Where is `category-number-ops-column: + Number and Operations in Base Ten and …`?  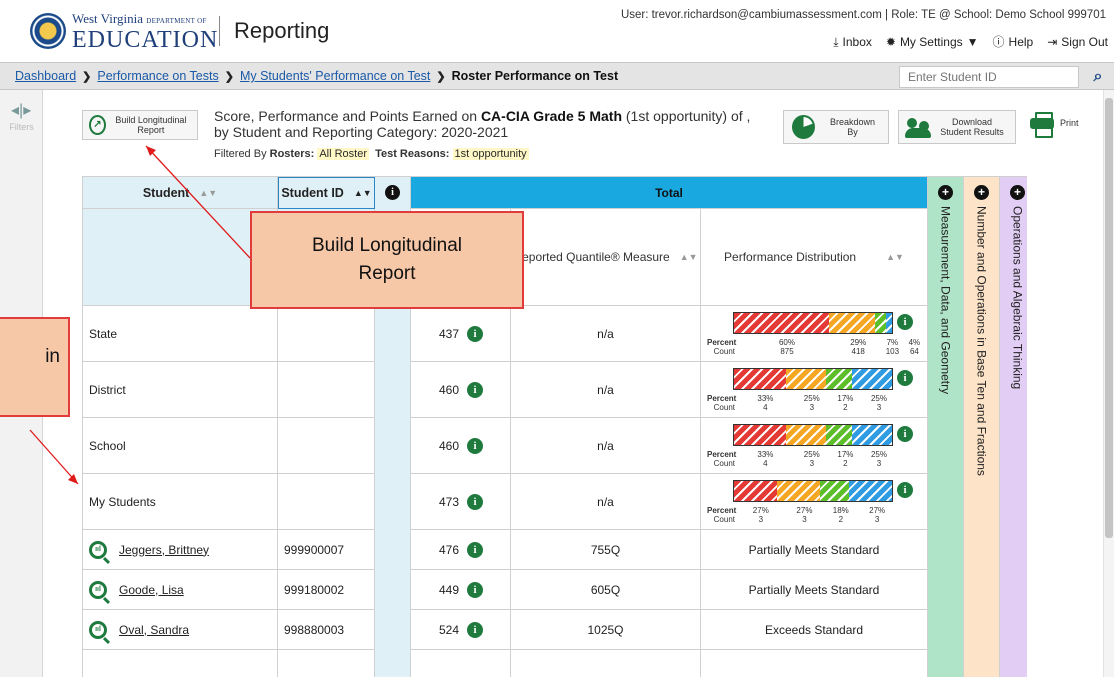 category-number-ops-column: + Number and Operations in Base Ten and … is located at coordinates (982, 427).